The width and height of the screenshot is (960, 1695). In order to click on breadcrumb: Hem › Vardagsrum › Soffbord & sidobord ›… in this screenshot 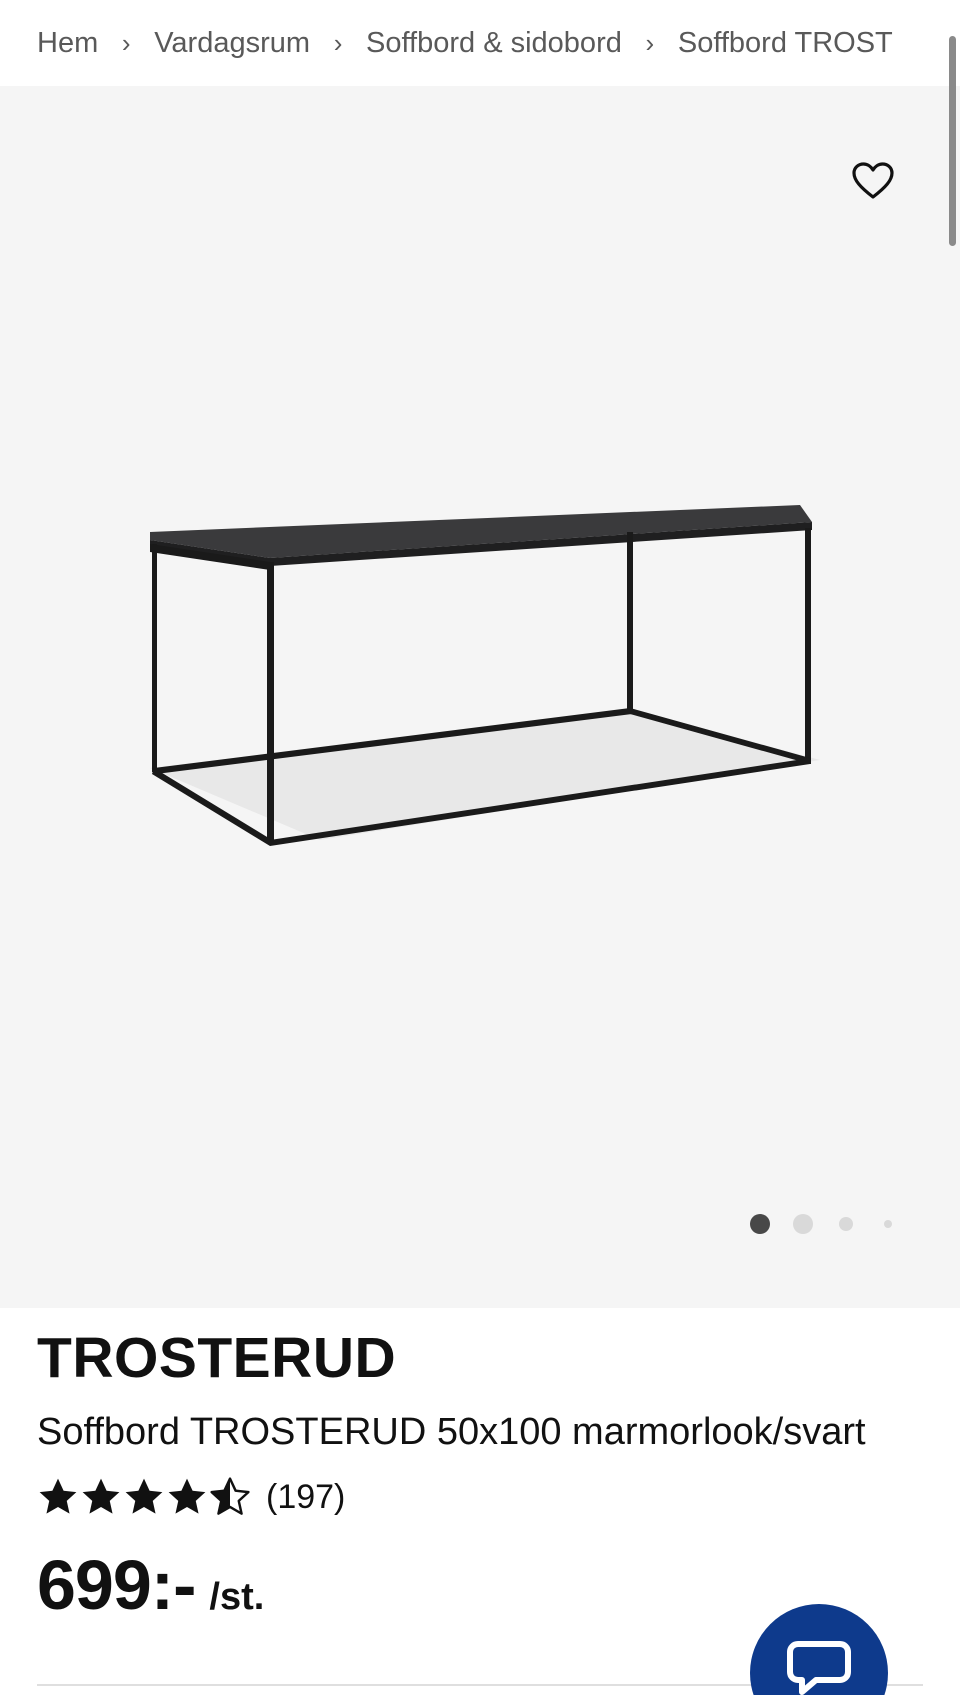, I will do `click(472, 43)`.